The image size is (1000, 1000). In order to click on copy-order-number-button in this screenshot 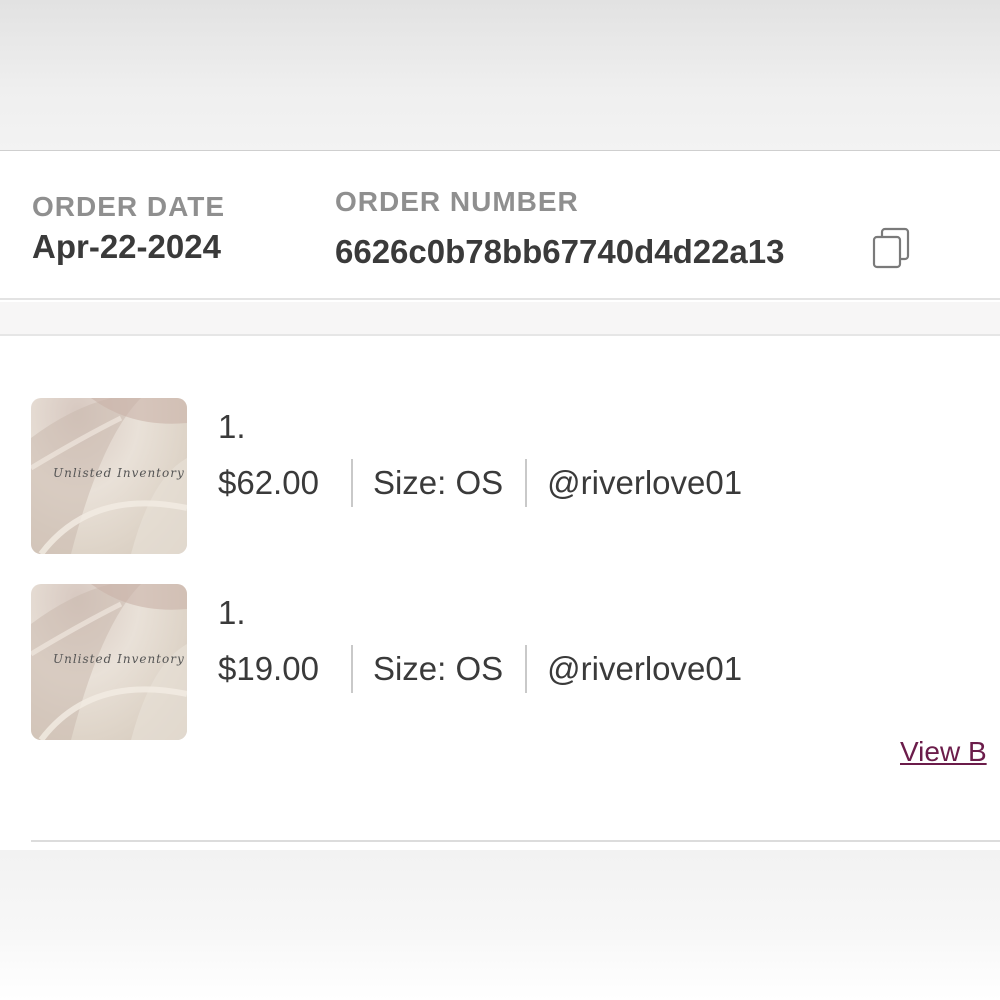, I will do `click(892, 248)`.